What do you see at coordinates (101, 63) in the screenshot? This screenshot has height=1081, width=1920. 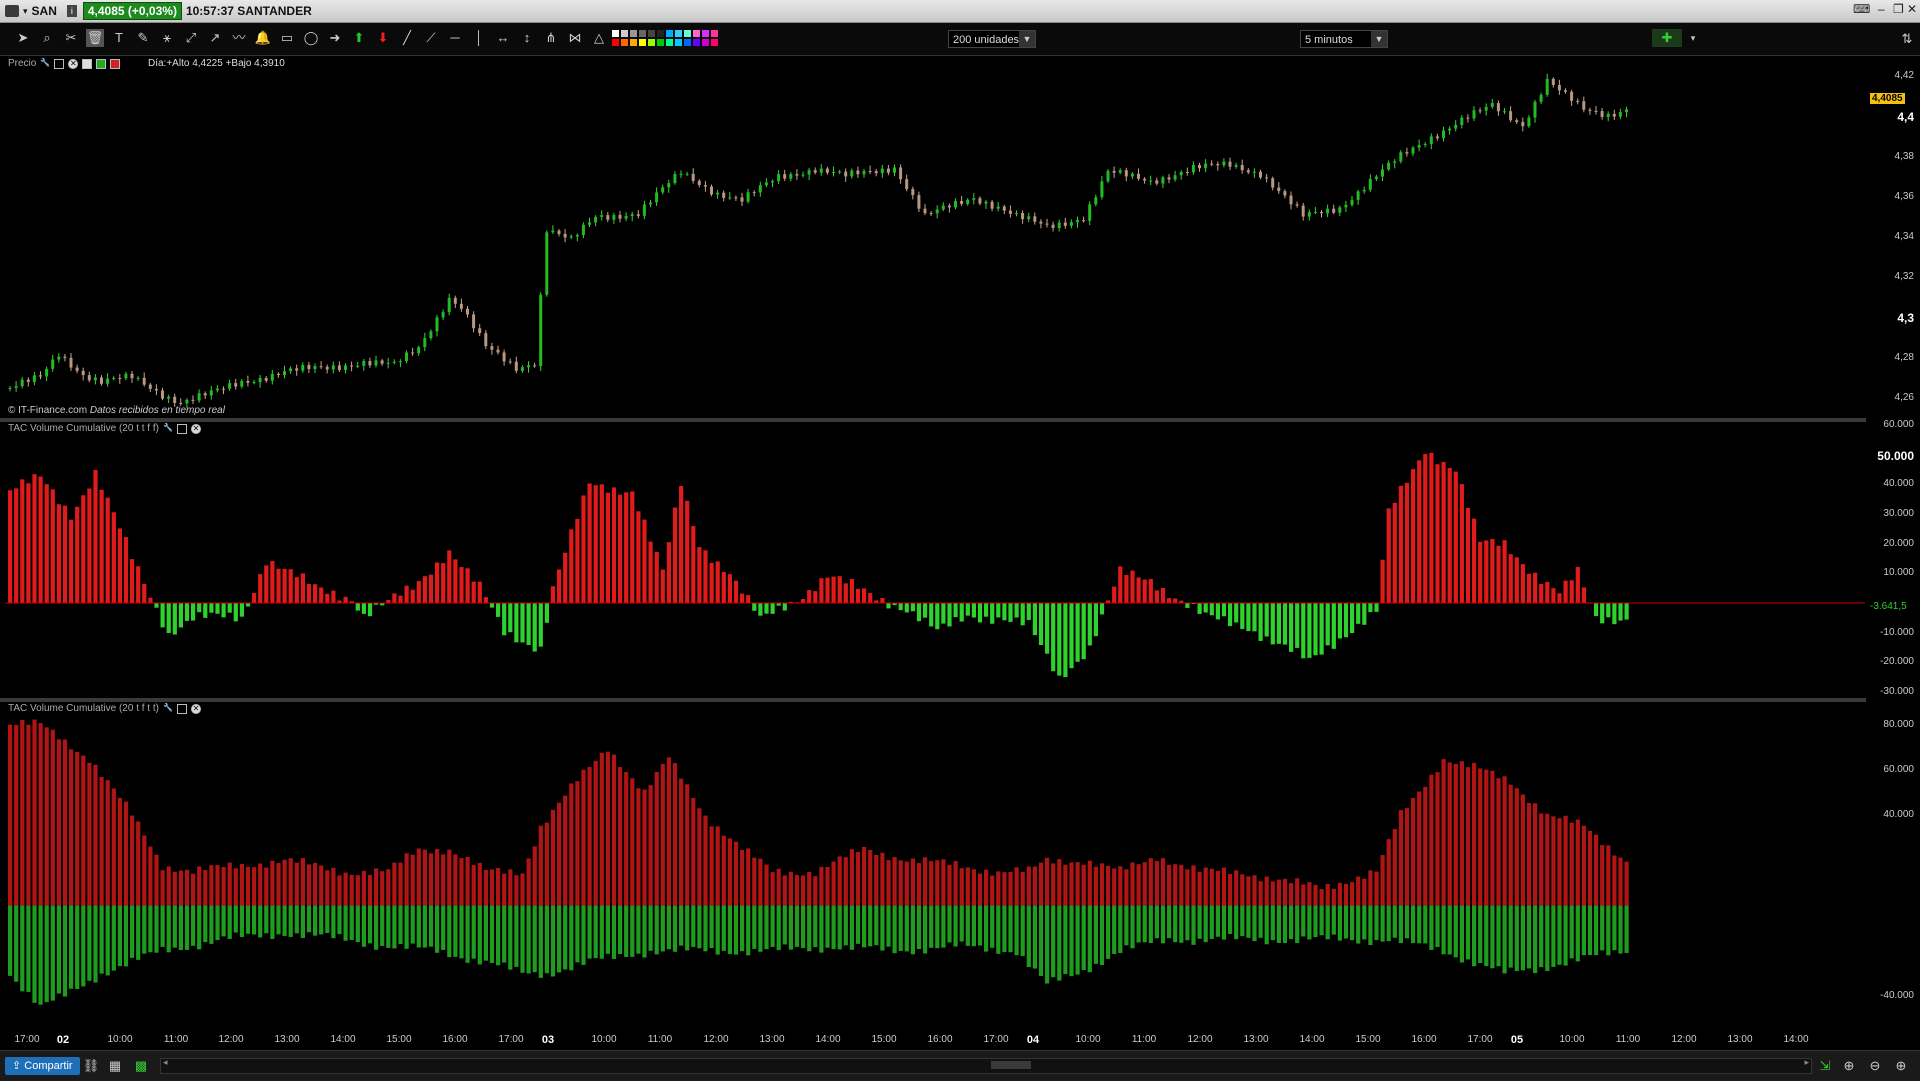 I see `add-indicator-icon` at bounding box center [101, 63].